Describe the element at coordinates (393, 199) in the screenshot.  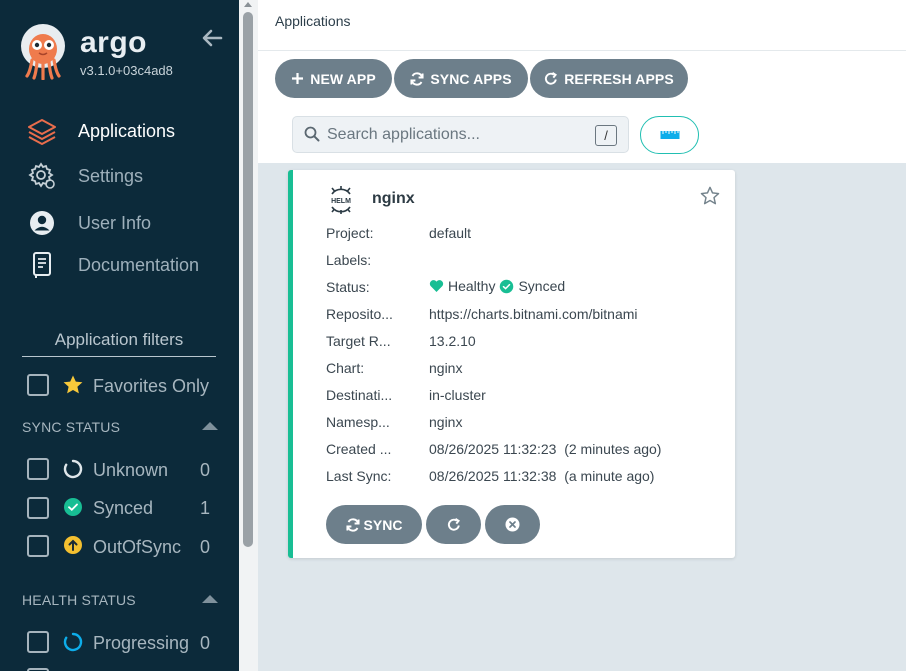
I see `app-name: nginx` at that location.